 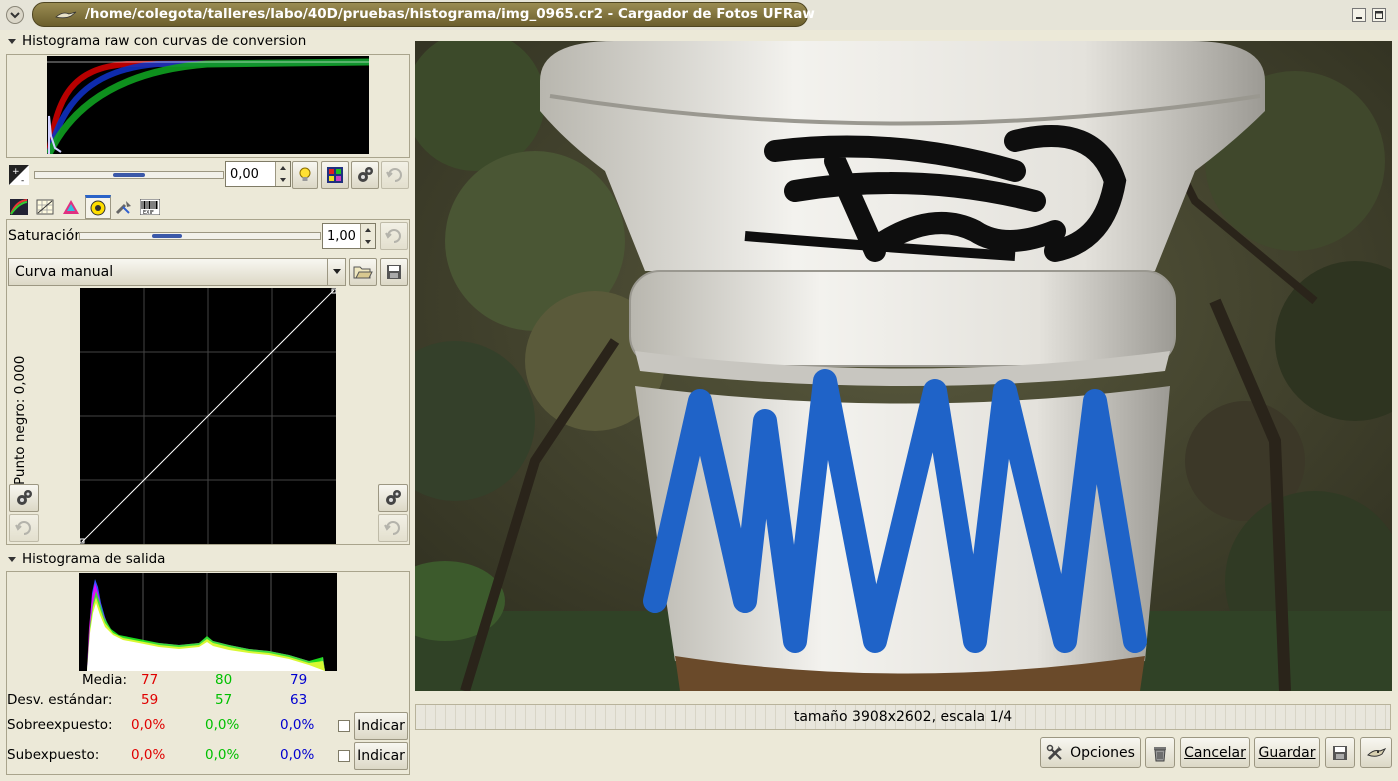 I want to click on mean-red: 77, so click(x=150, y=680).